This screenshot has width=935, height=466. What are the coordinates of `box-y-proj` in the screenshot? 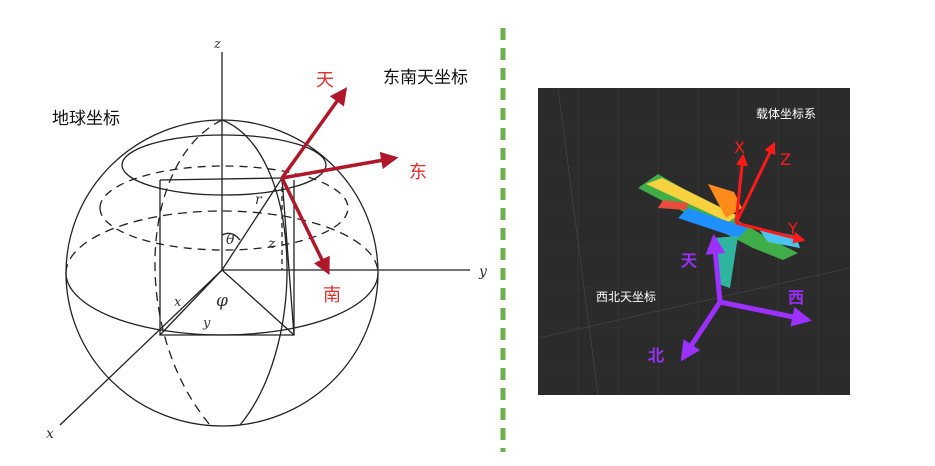 It's located at (258, 302).